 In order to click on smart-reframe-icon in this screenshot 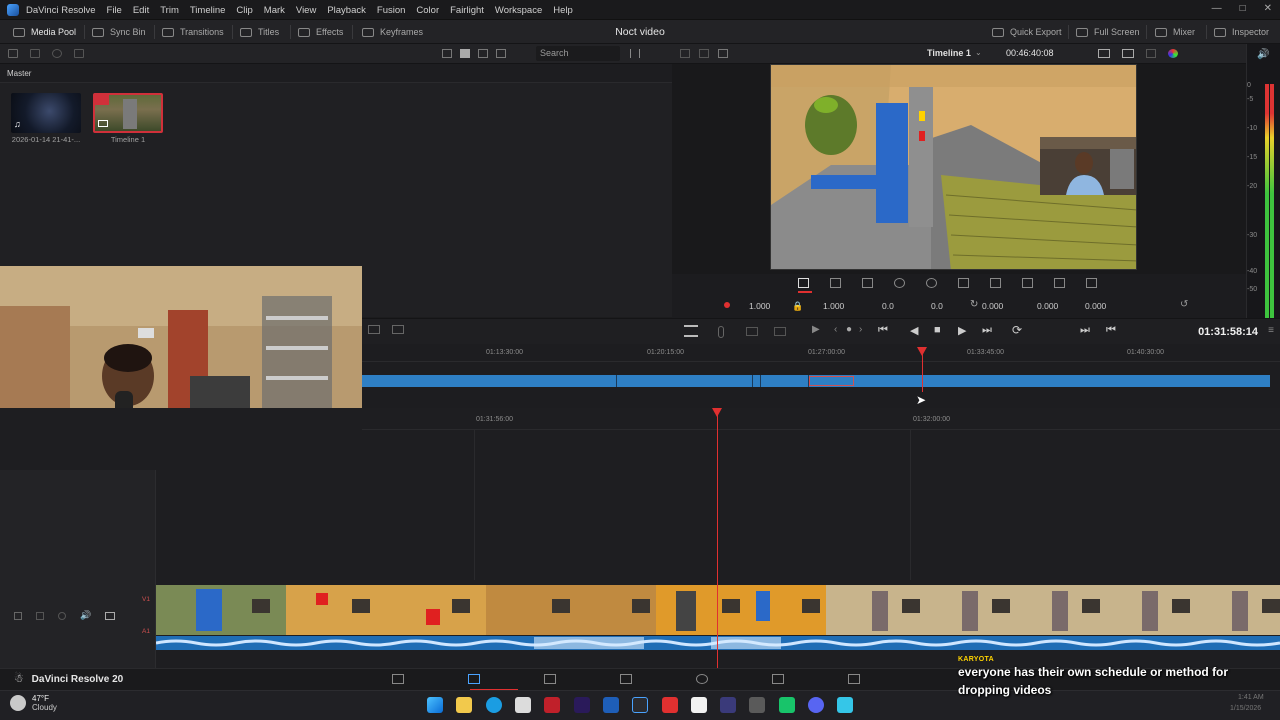, I will do `click(995, 283)`.